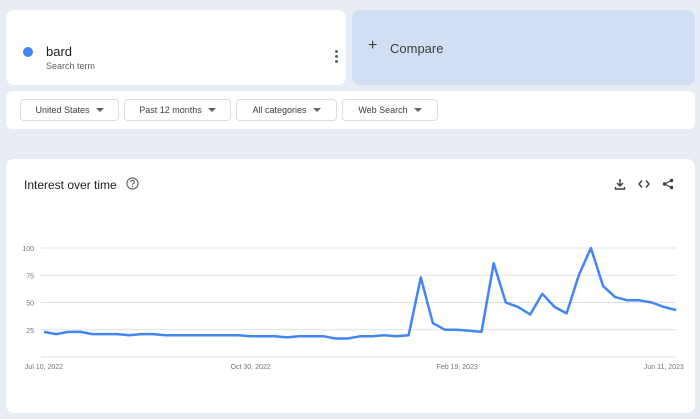 This screenshot has width=700, height=419. I want to click on series-color-dot, so click(28, 52).